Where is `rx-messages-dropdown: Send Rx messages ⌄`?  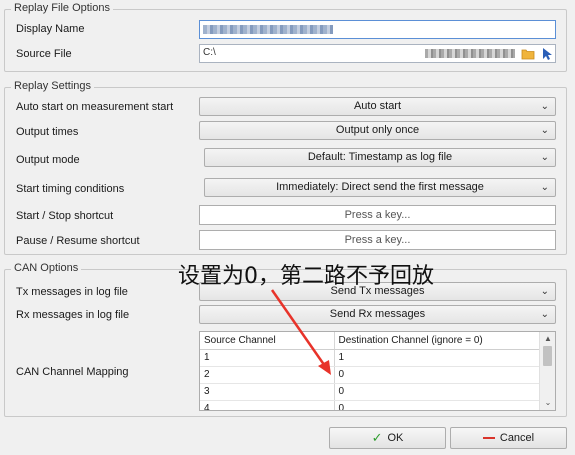 rx-messages-dropdown: Send Rx messages ⌄ is located at coordinates (377, 314).